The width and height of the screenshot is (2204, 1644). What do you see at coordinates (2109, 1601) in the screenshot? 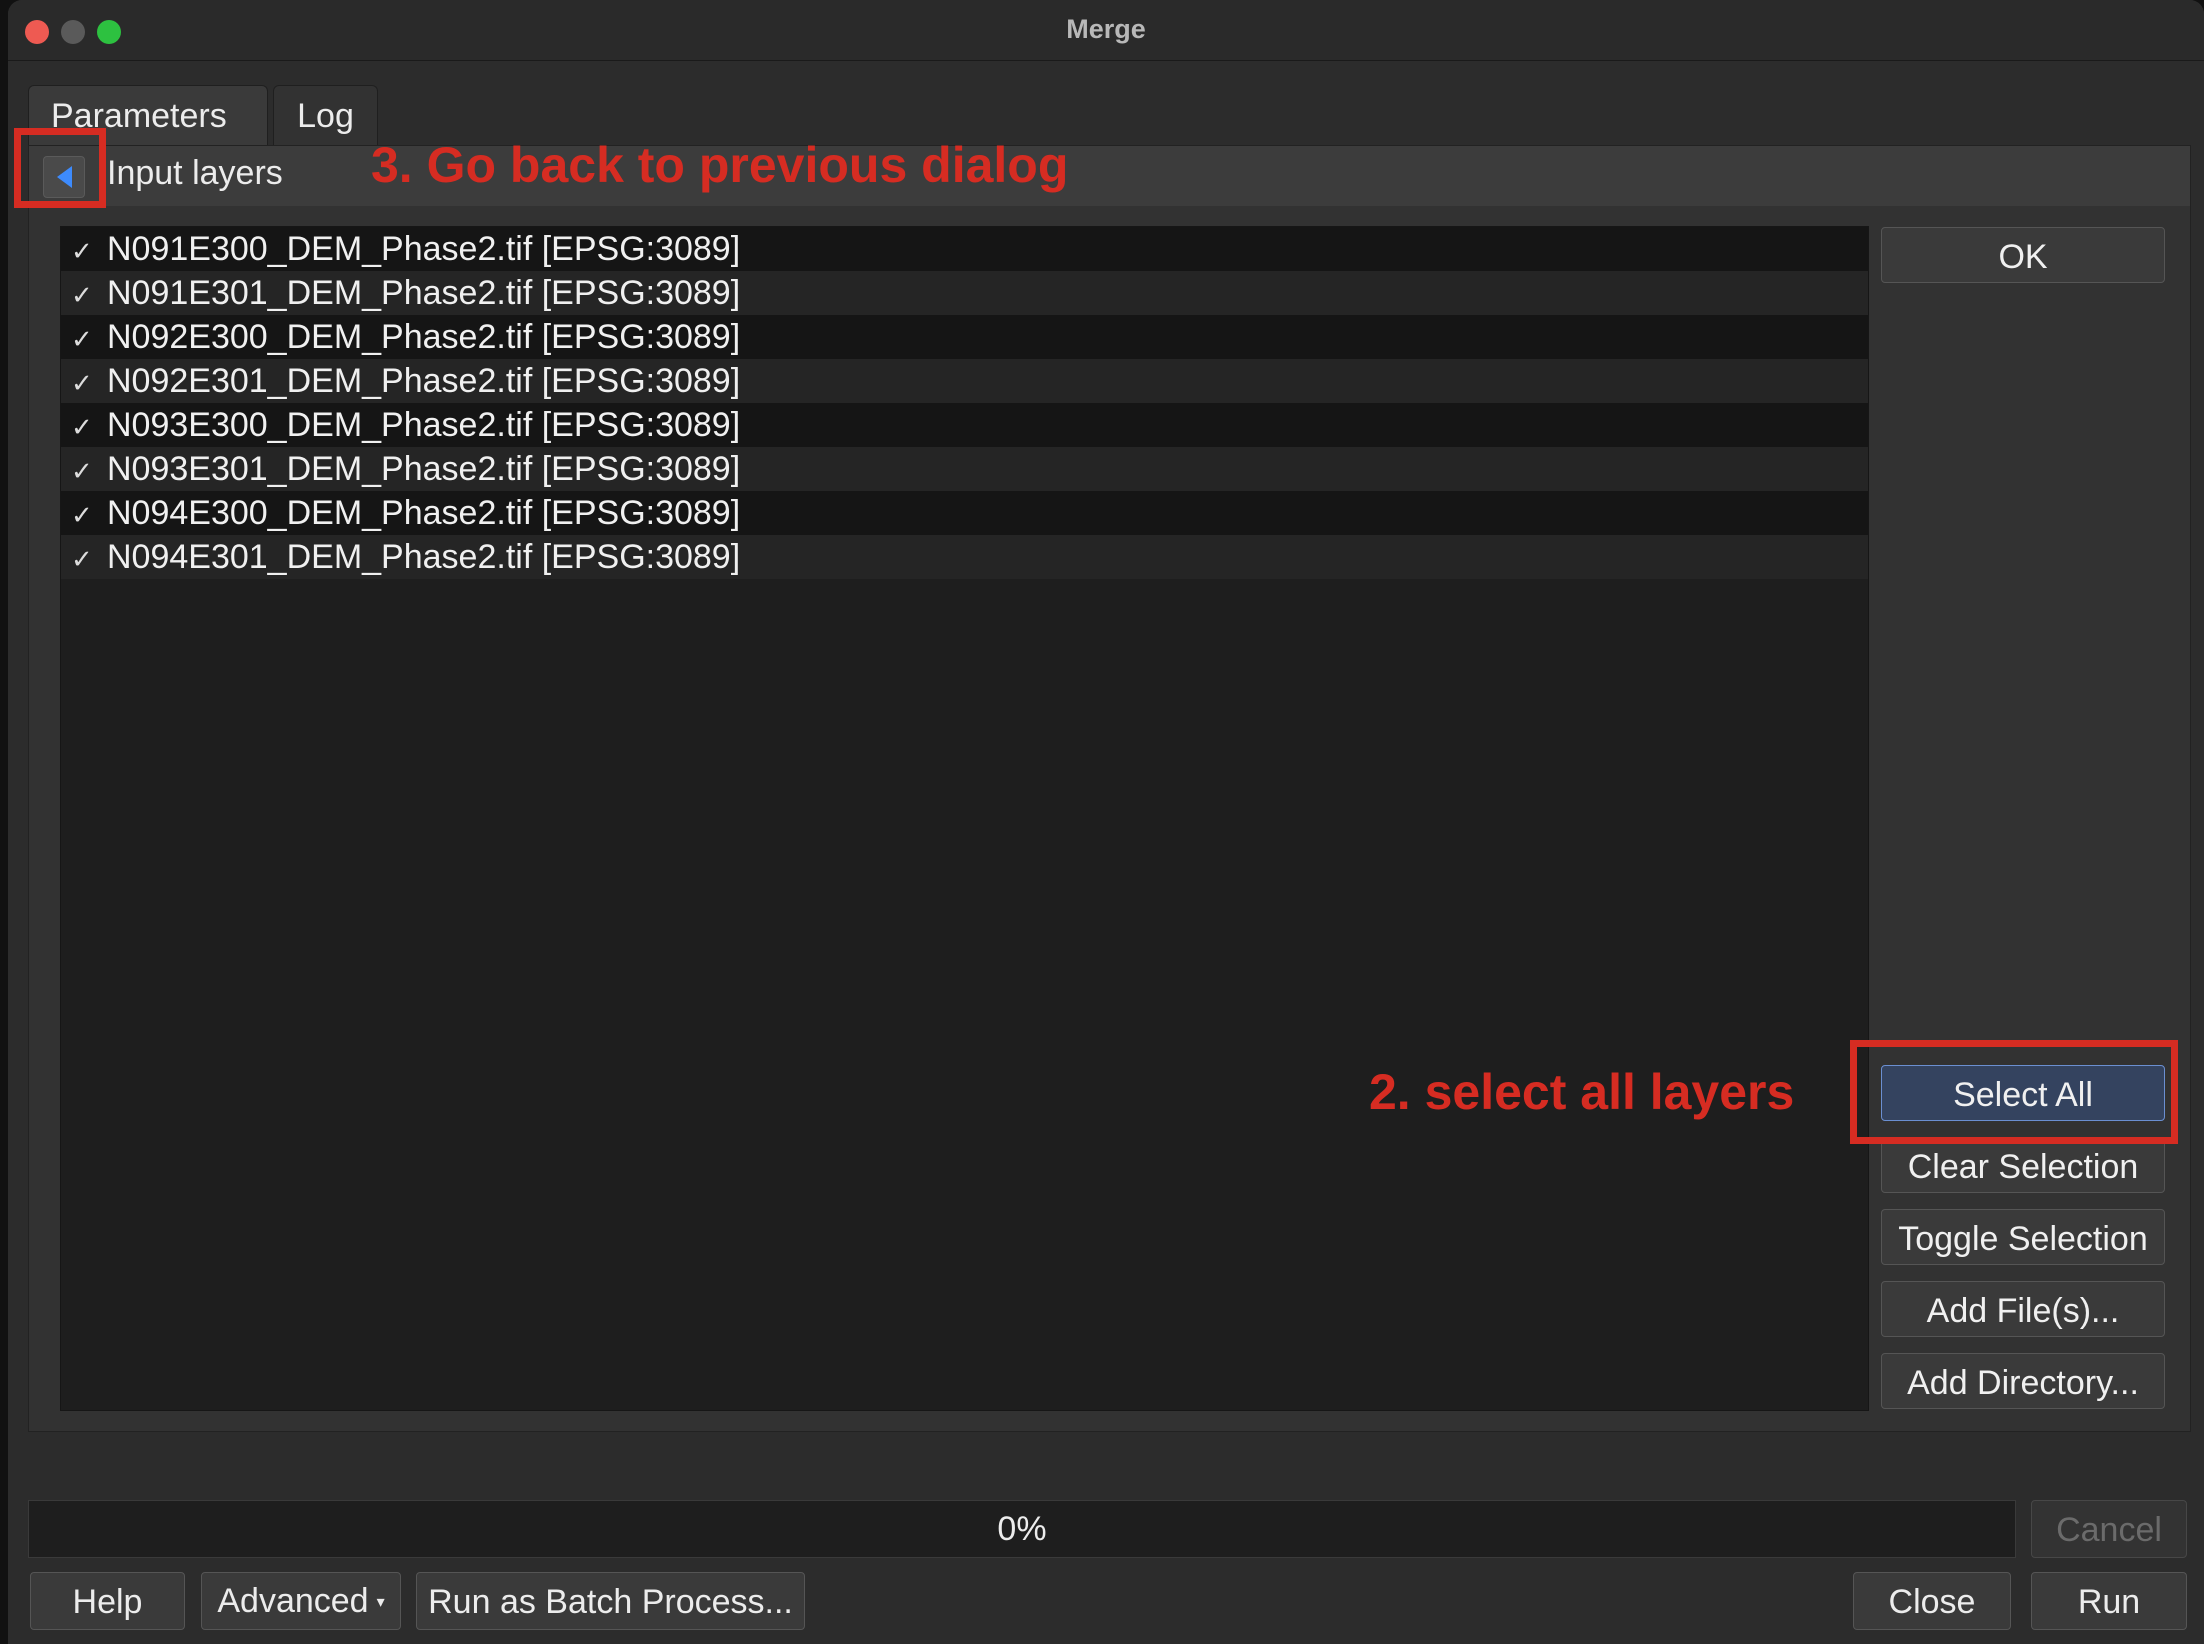
I see `run-button: Run` at bounding box center [2109, 1601].